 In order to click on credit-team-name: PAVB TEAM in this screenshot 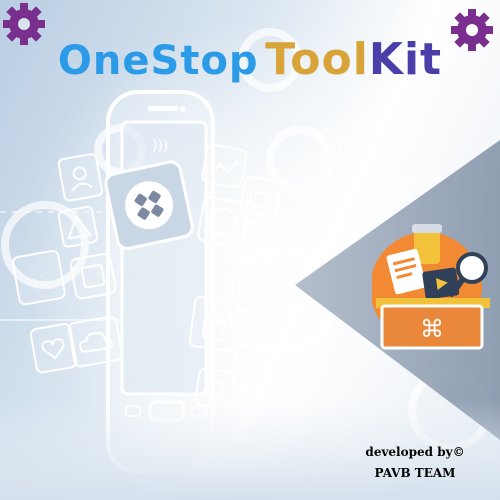, I will do `click(415, 473)`.